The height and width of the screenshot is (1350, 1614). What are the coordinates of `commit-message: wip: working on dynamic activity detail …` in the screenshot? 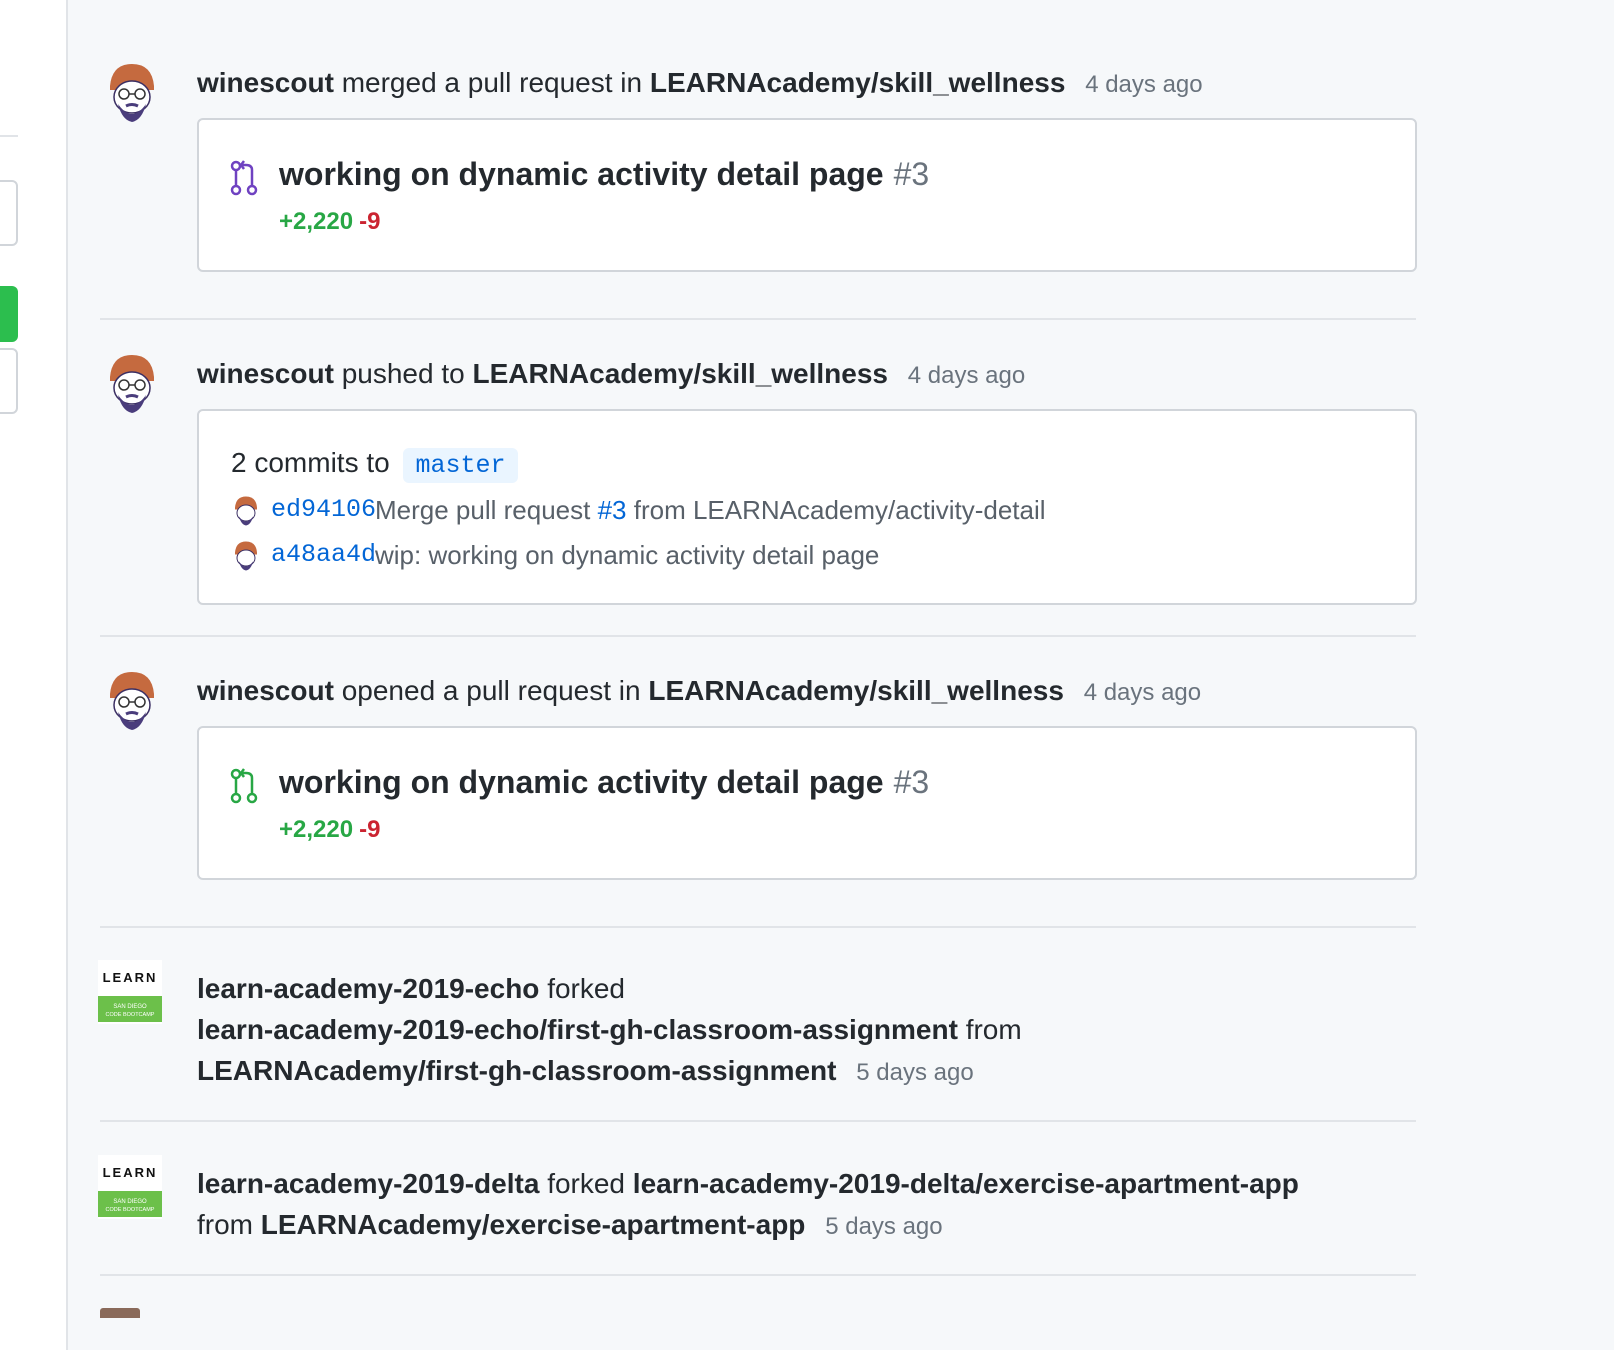 It's located at (627, 555).